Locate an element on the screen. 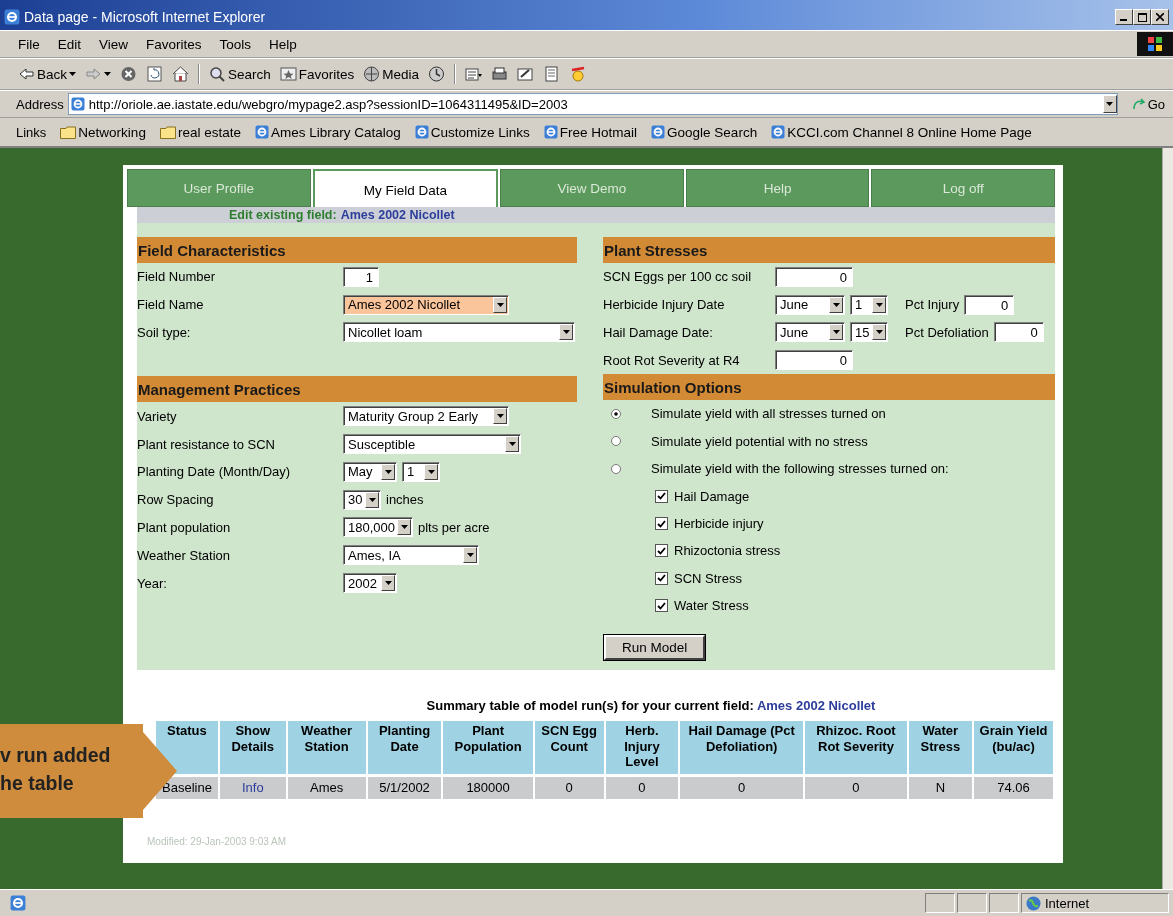 The height and width of the screenshot is (916, 1173). run-model-button: Run Model is located at coordinates (655, 648).